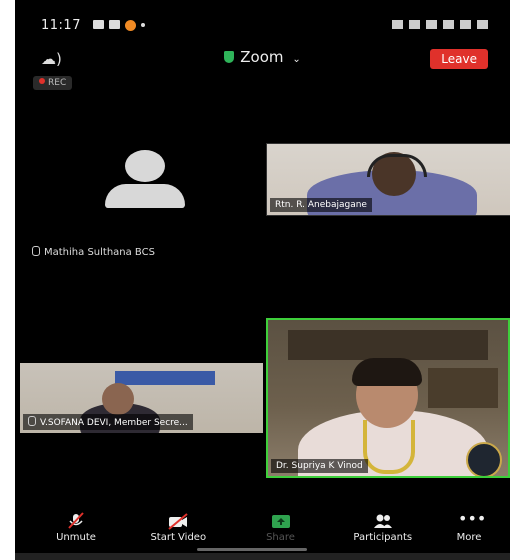 The width and height of the screenshot is (519, 560). Describe the element at coordinates (98, 24) in the screenshot. I see `gallery-icon` at that location.